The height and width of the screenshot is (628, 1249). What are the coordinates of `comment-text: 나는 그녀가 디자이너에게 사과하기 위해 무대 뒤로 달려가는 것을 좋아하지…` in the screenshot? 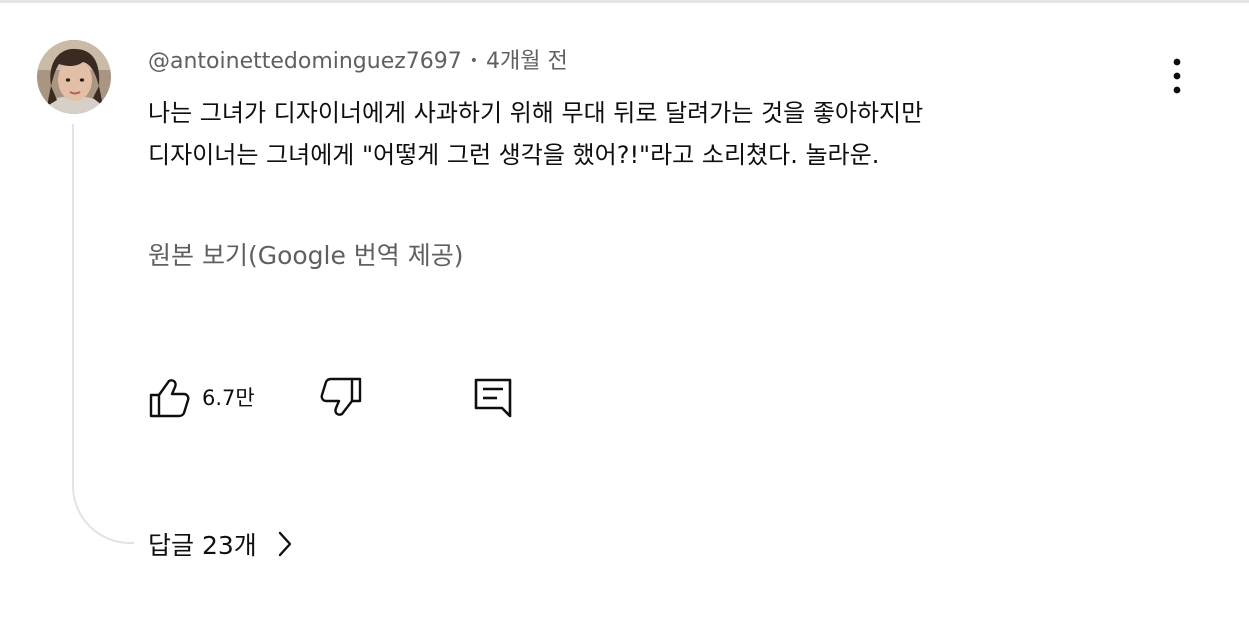 It's located at (648, 134).